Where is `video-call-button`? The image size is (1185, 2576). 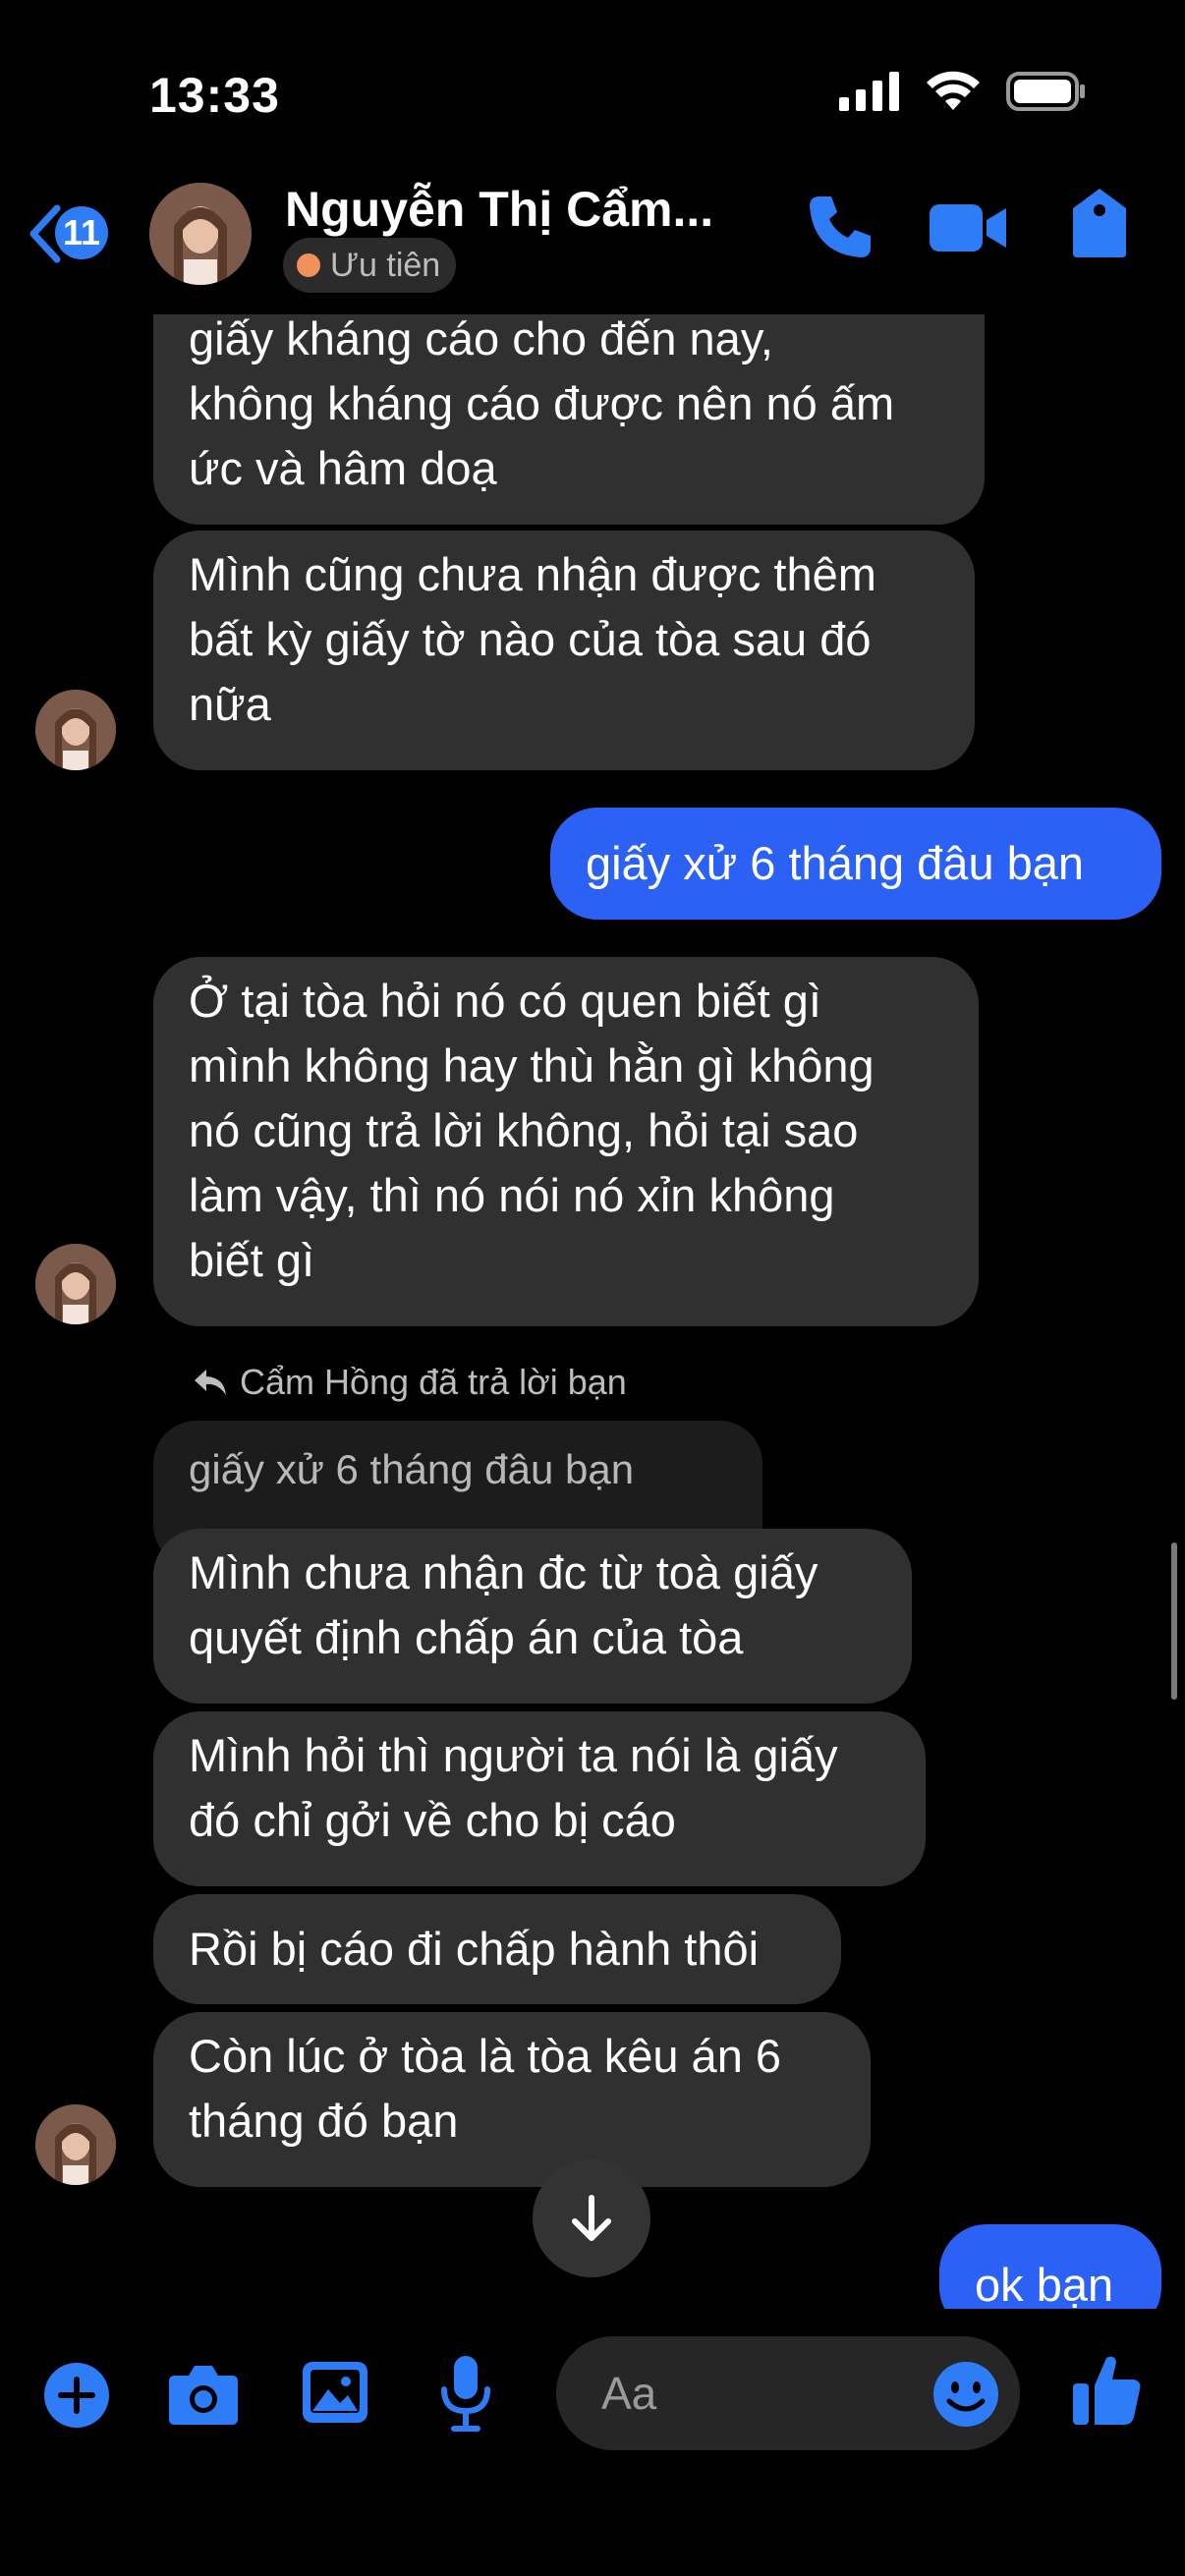
video-call-button is located at coordinates (969, 230).